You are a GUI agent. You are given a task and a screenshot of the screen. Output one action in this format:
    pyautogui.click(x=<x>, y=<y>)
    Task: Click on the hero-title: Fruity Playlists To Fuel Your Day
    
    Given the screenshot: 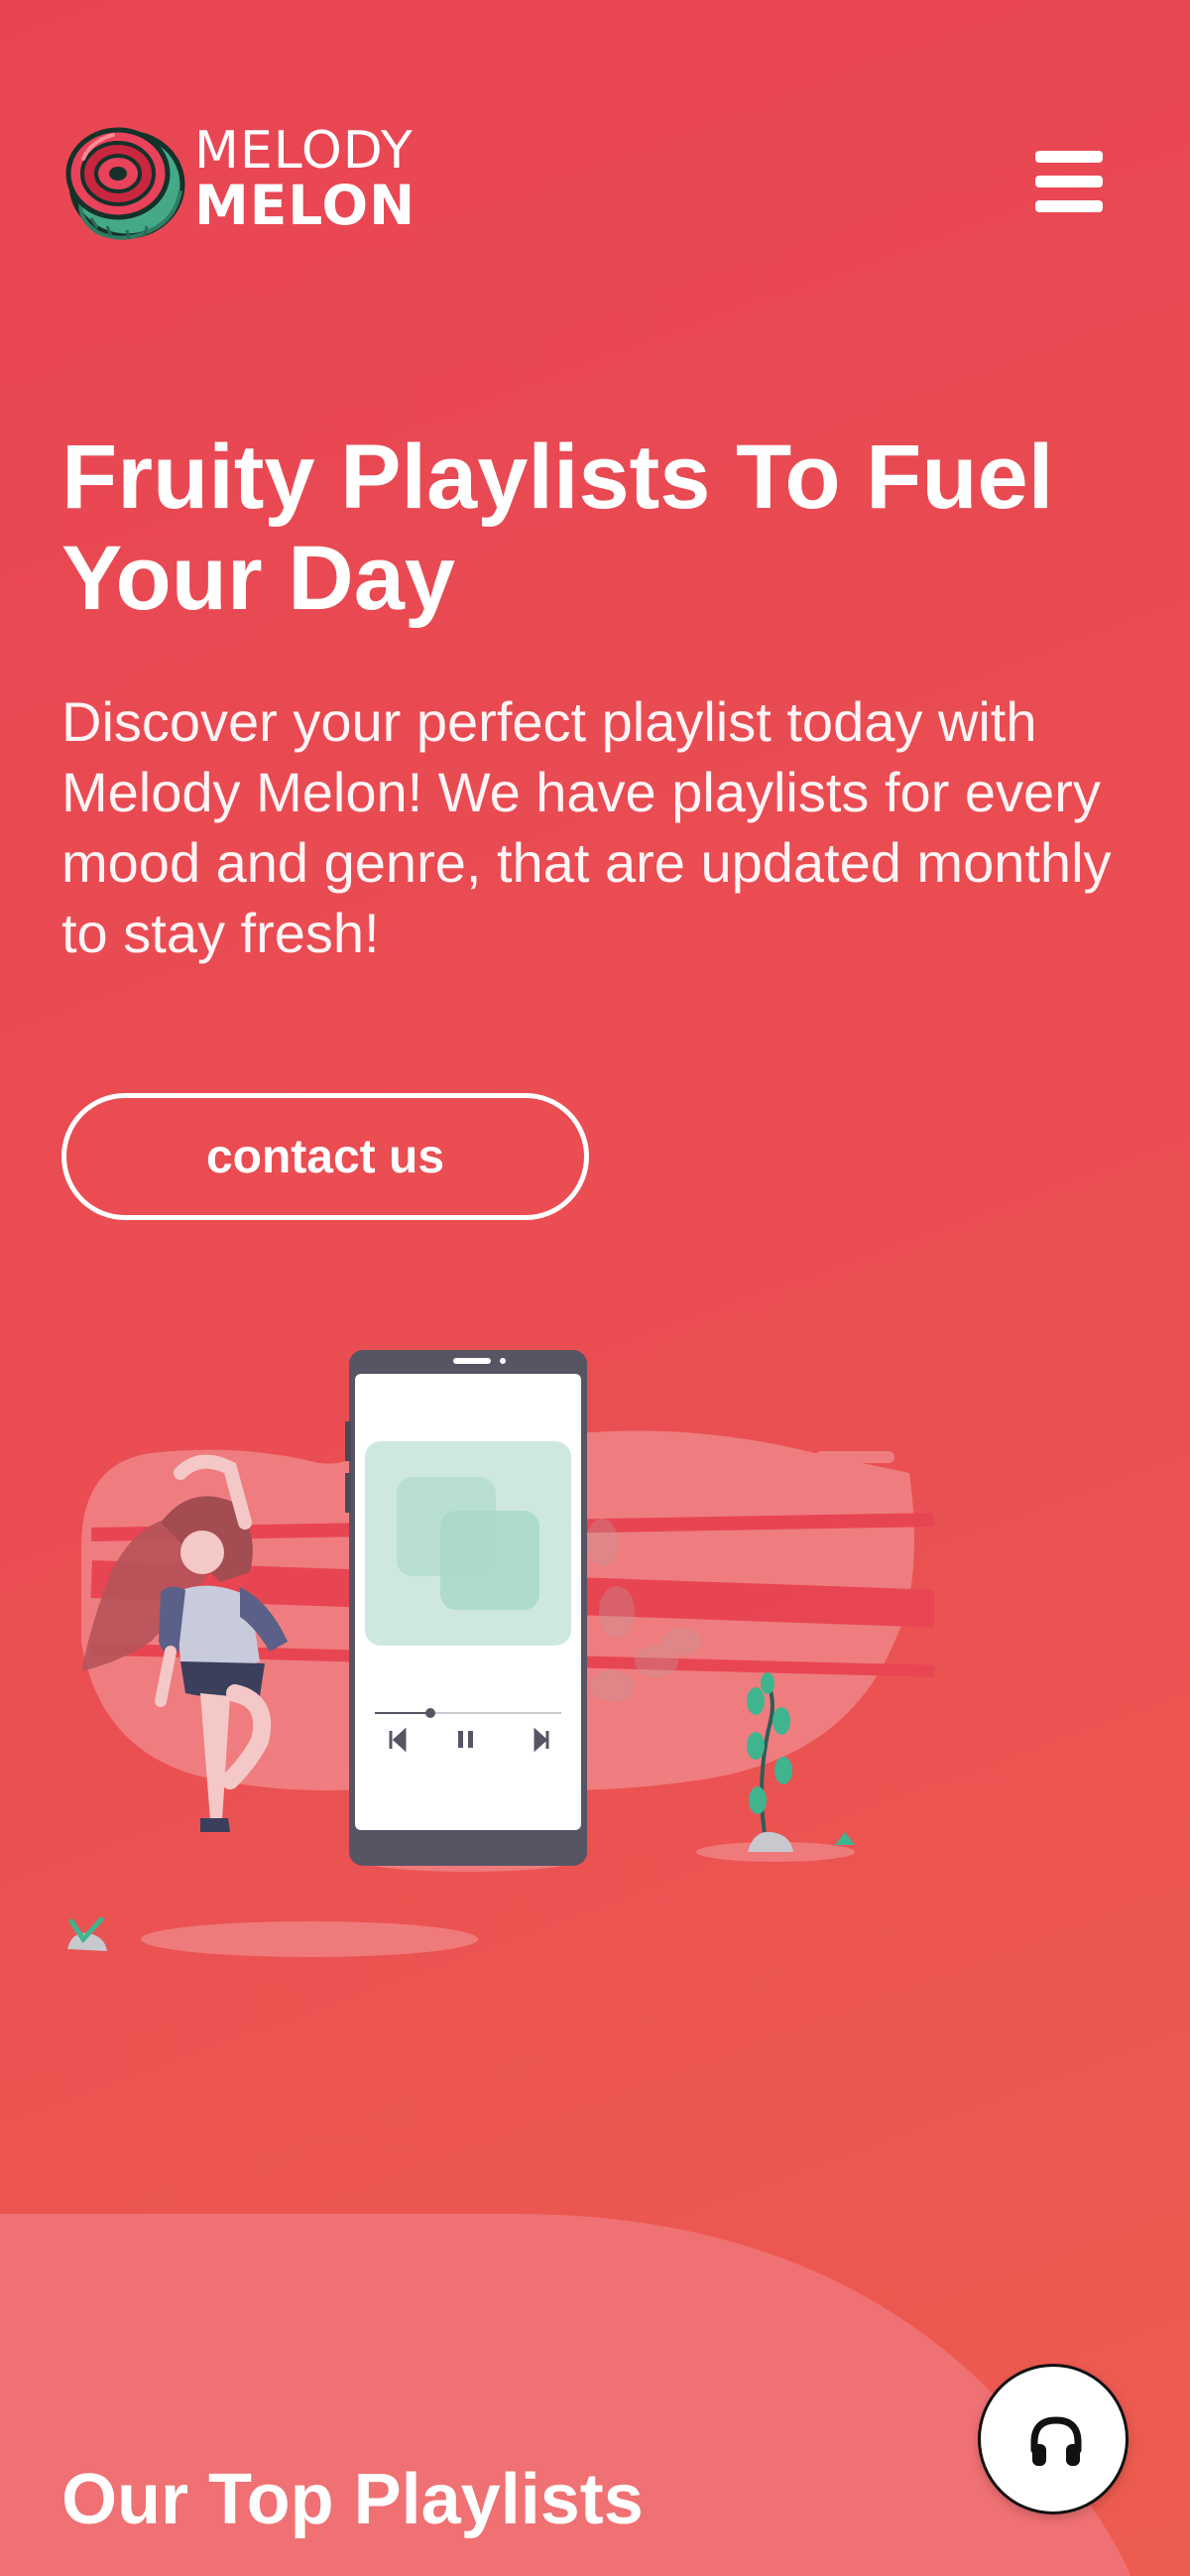 What is the action you would take?
    pyautogui.click(x=557, y=528)
    